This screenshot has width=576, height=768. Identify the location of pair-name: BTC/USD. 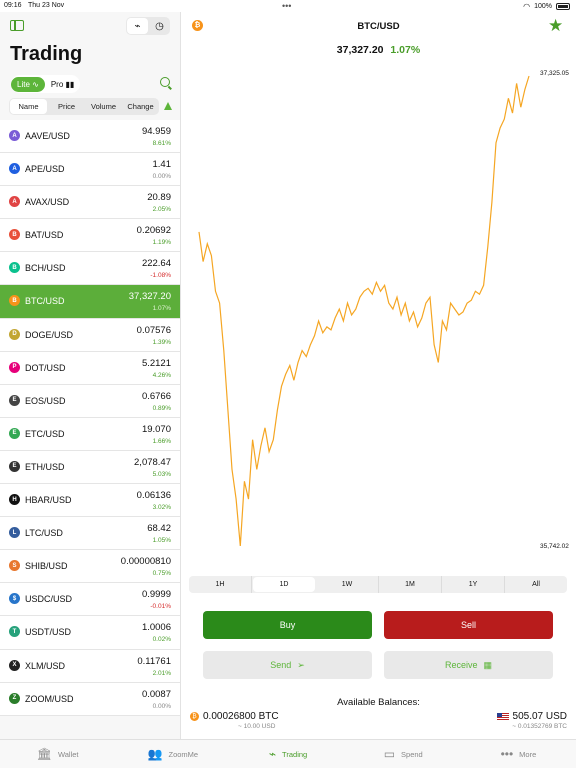
(45, 301).